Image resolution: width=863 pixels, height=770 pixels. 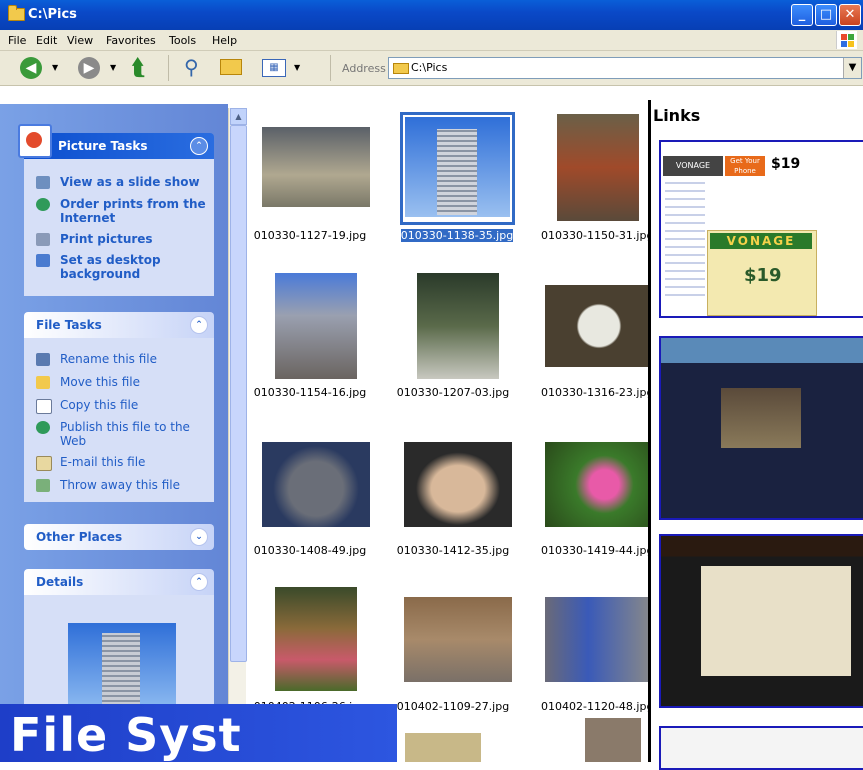 What do you see at coordinates (231, 67) in the screenshot?
I see `folders-icon` at bounding box center [231, 67].